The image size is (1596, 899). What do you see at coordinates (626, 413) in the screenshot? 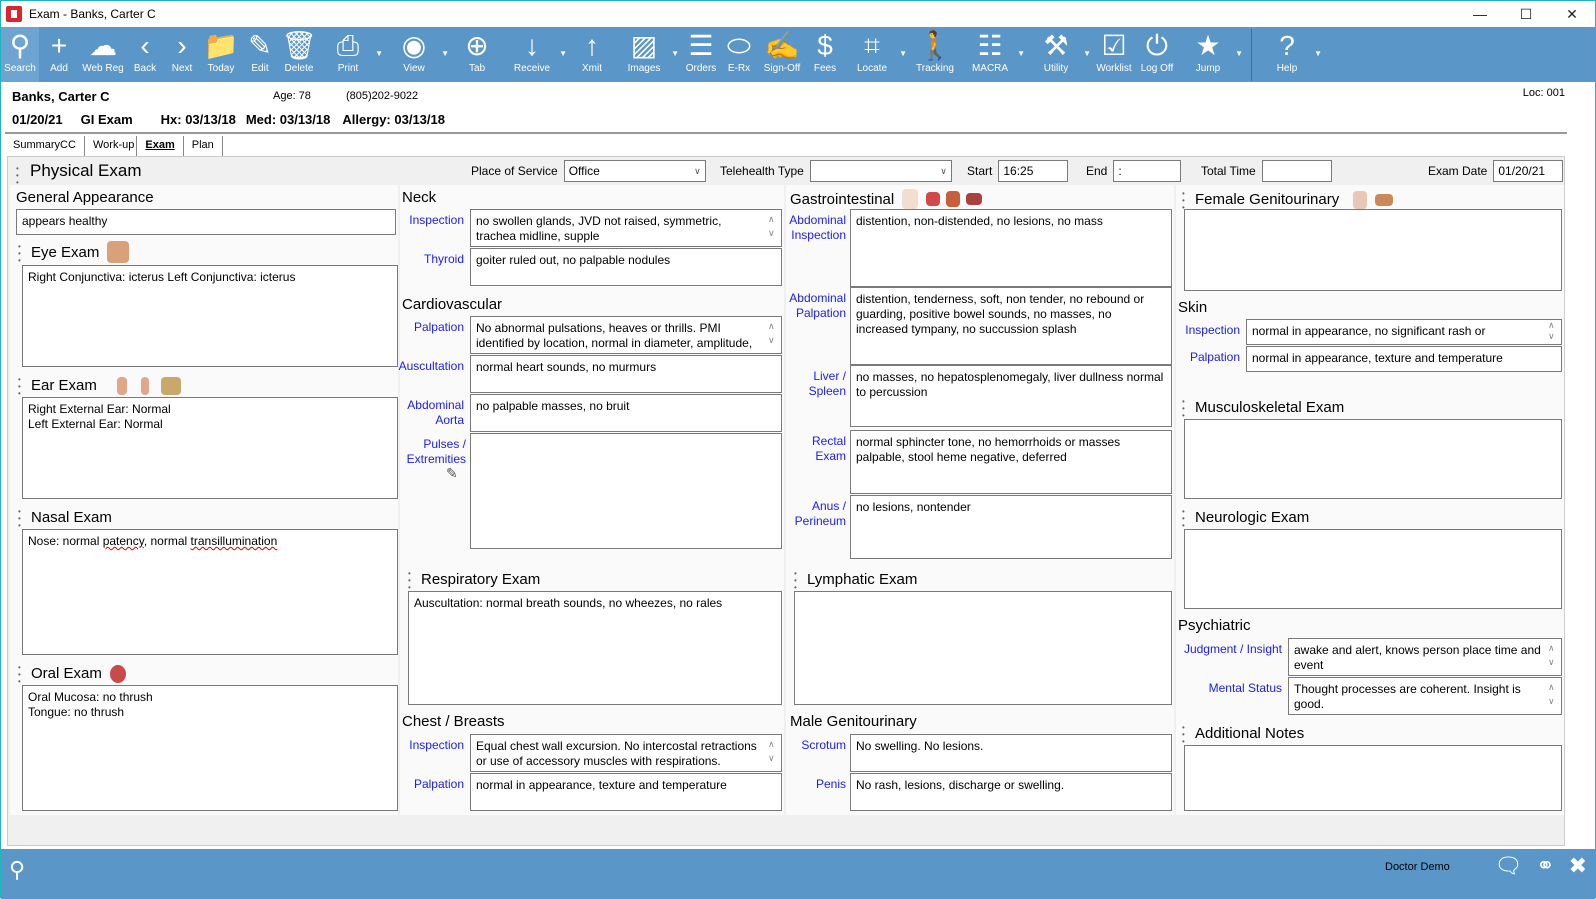
I see `abdominal-aorta-field: no palpable masses, no bruit` at bounding box center [626, 413].